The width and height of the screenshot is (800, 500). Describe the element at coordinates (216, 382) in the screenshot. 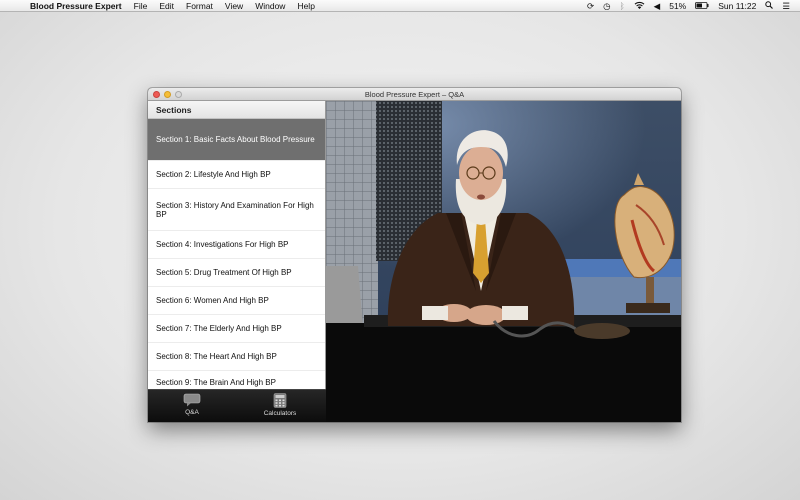

I see `section-label: Section 9: The Brain And High BP` at that location.